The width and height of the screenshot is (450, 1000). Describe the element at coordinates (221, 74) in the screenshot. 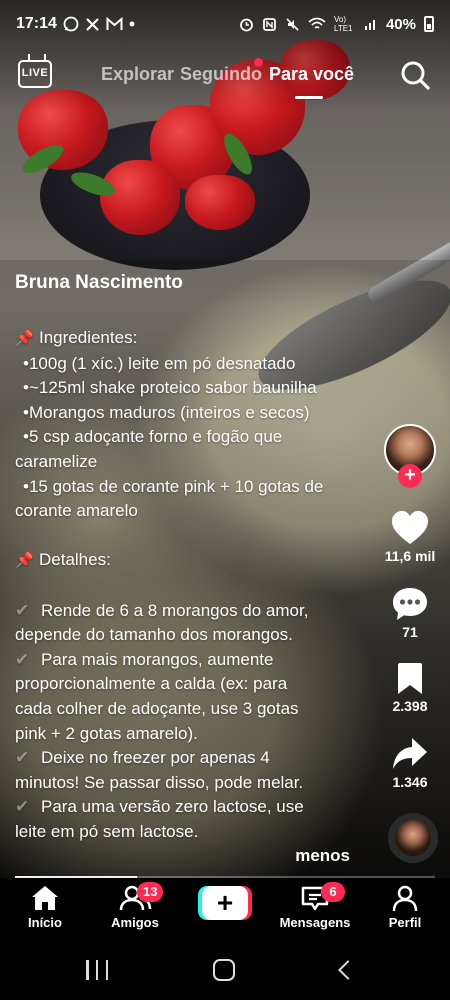

I see `tab-seguindo: Seguindo` at that location.